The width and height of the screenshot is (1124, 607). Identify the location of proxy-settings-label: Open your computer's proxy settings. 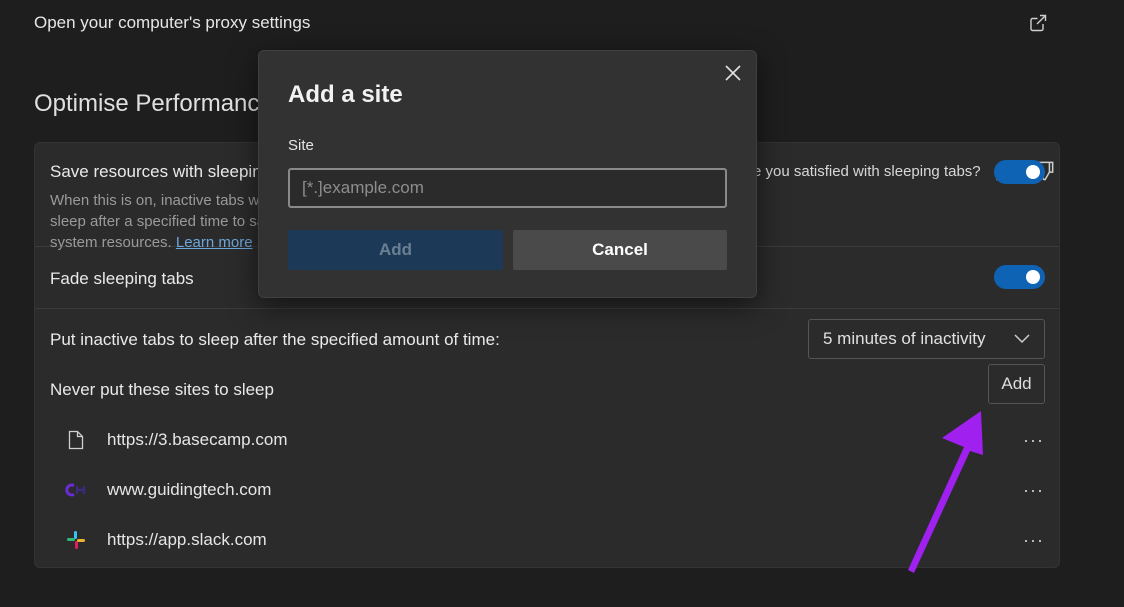
(172, 22).